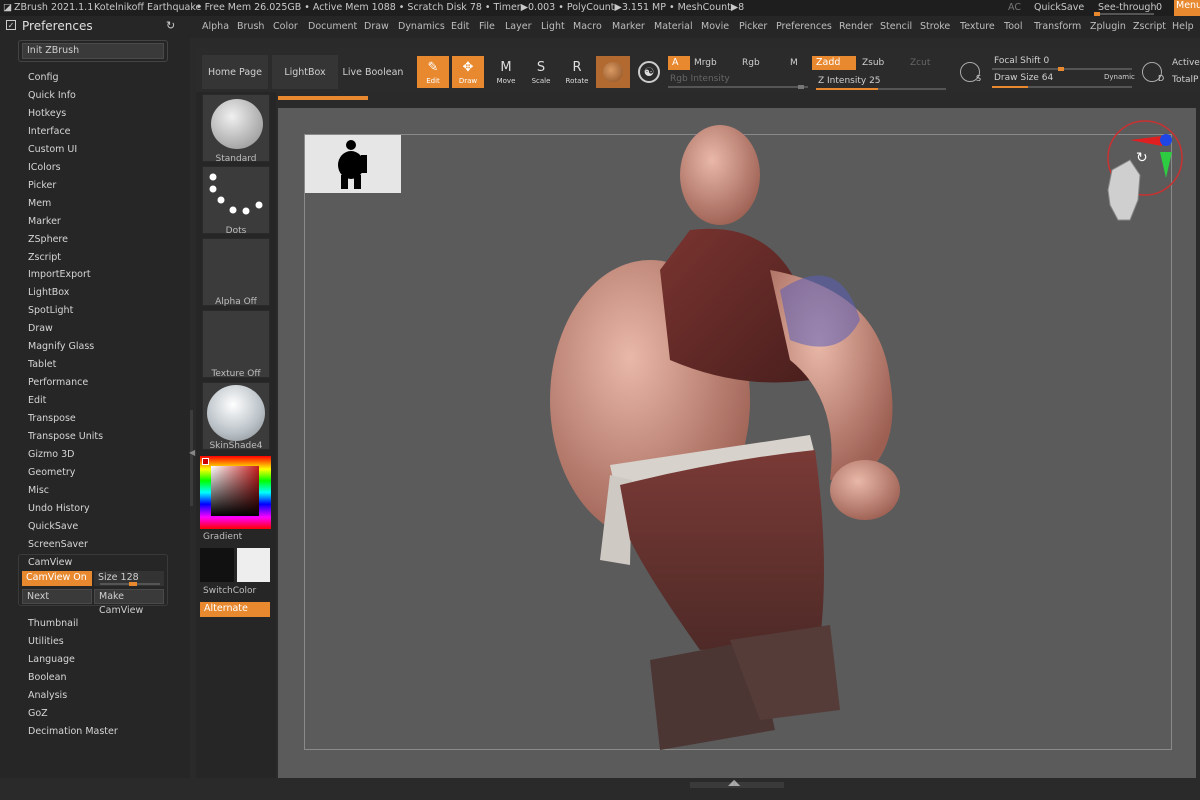 This screenshot has width=1200, height=800. Describe the element at coordinates (751, 63) in the screenshot. I see `rgb-button: Rgb` at that location.